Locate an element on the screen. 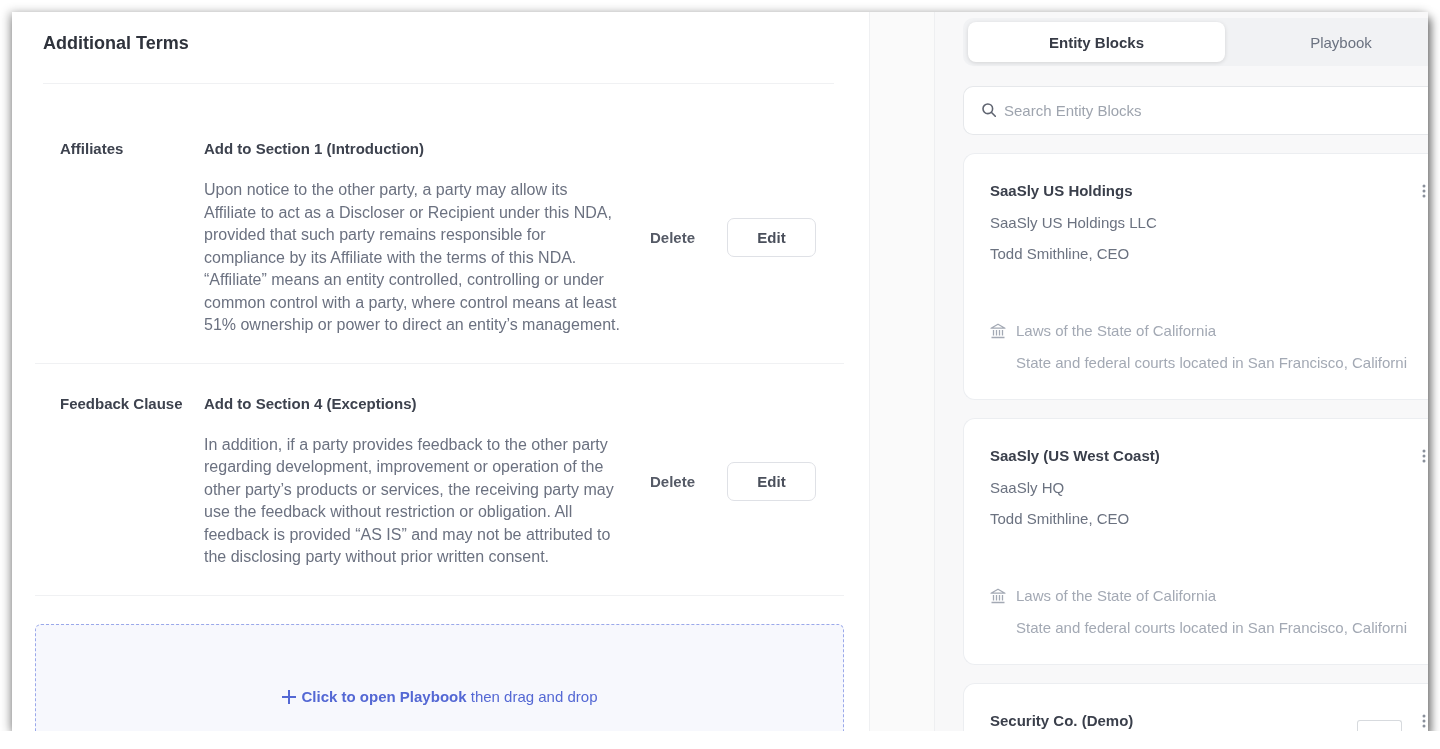 This screenshot has height=749, width=1440. section-heading: Add to Section 4 (Exceptions) is located at coordinates (311, 403).